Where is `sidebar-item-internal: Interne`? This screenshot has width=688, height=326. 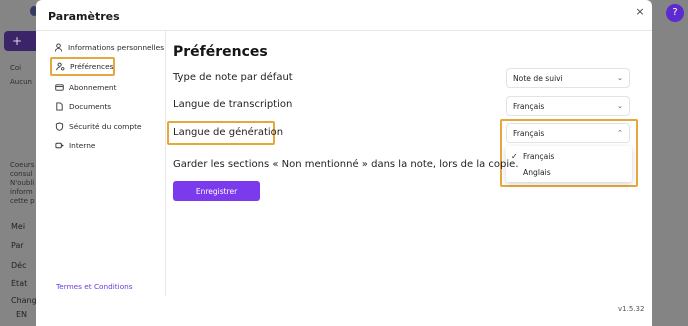
sidebar-item-internal: Interne is located at coordinates (109, 145).